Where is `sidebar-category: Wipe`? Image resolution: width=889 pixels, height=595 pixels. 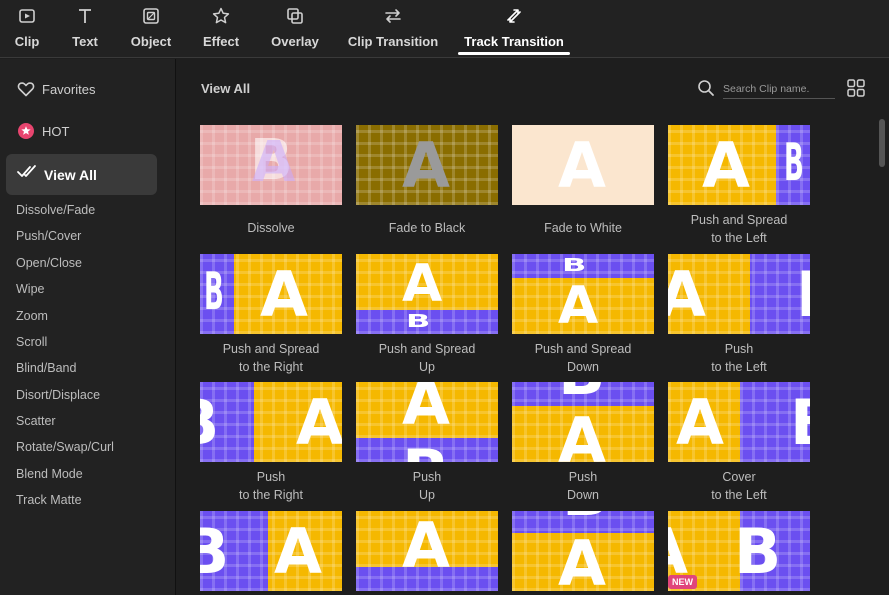
sidebar-category: Wipe is located at coordinates (30, 289).